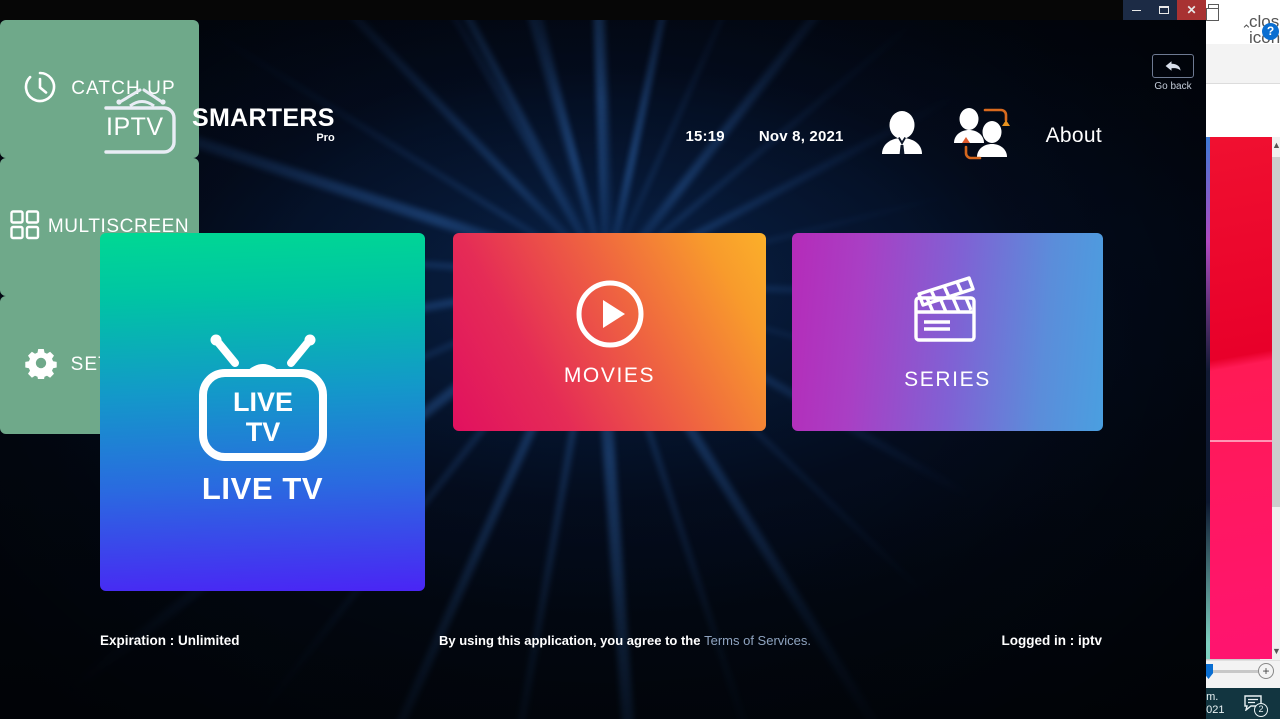  I want to click on tile-series-caption: SERIES, so click(947, 379).